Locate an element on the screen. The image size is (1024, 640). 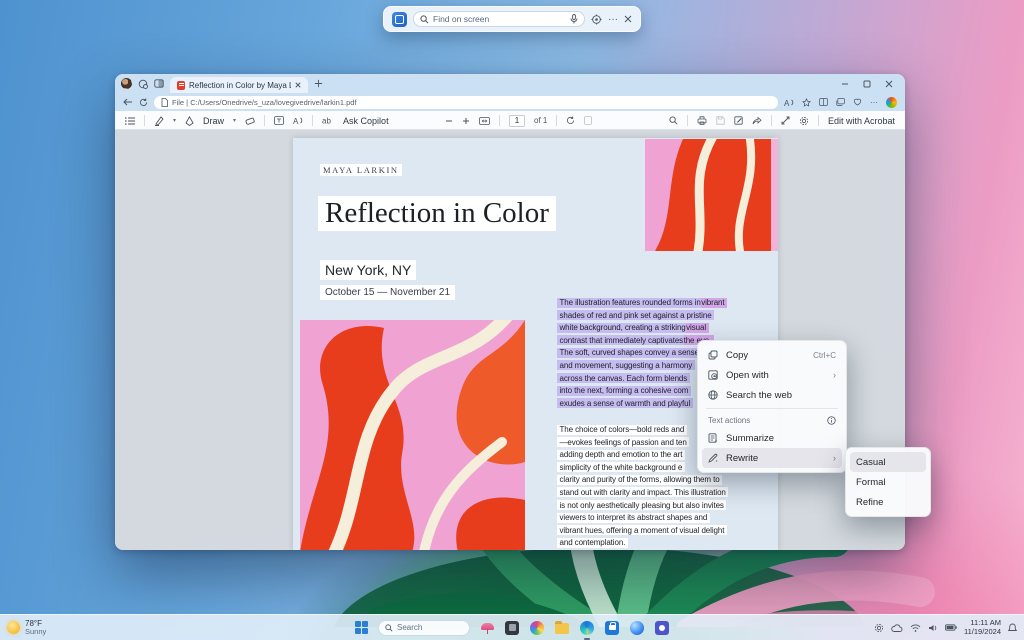
text-box-icon is located at coordinates (279, 120).